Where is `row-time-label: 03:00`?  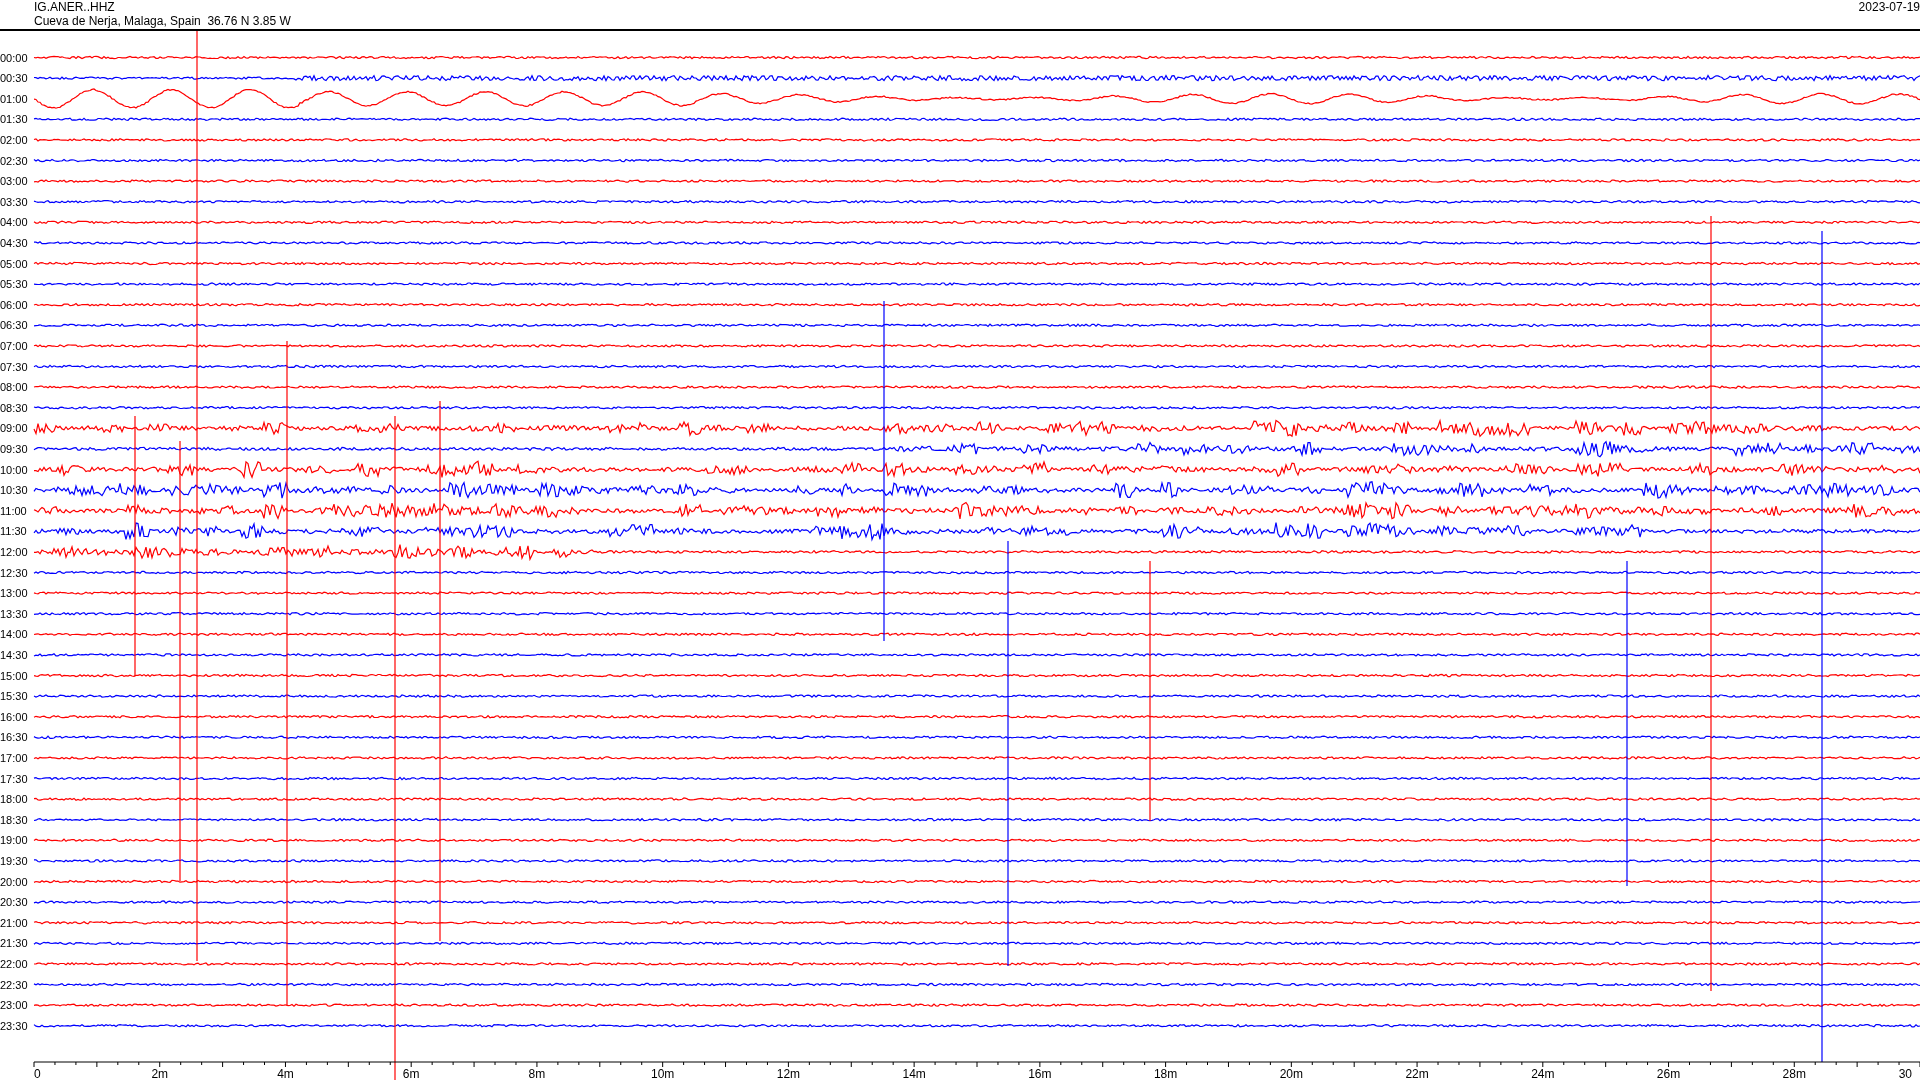
row-time-label: 03:00 is located at coordinates (14, 181).